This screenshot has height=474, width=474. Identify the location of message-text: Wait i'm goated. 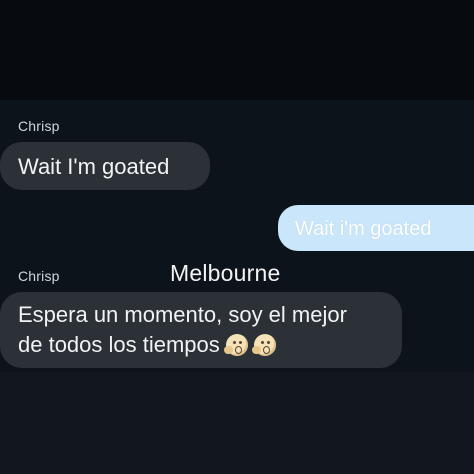
(363, 229).